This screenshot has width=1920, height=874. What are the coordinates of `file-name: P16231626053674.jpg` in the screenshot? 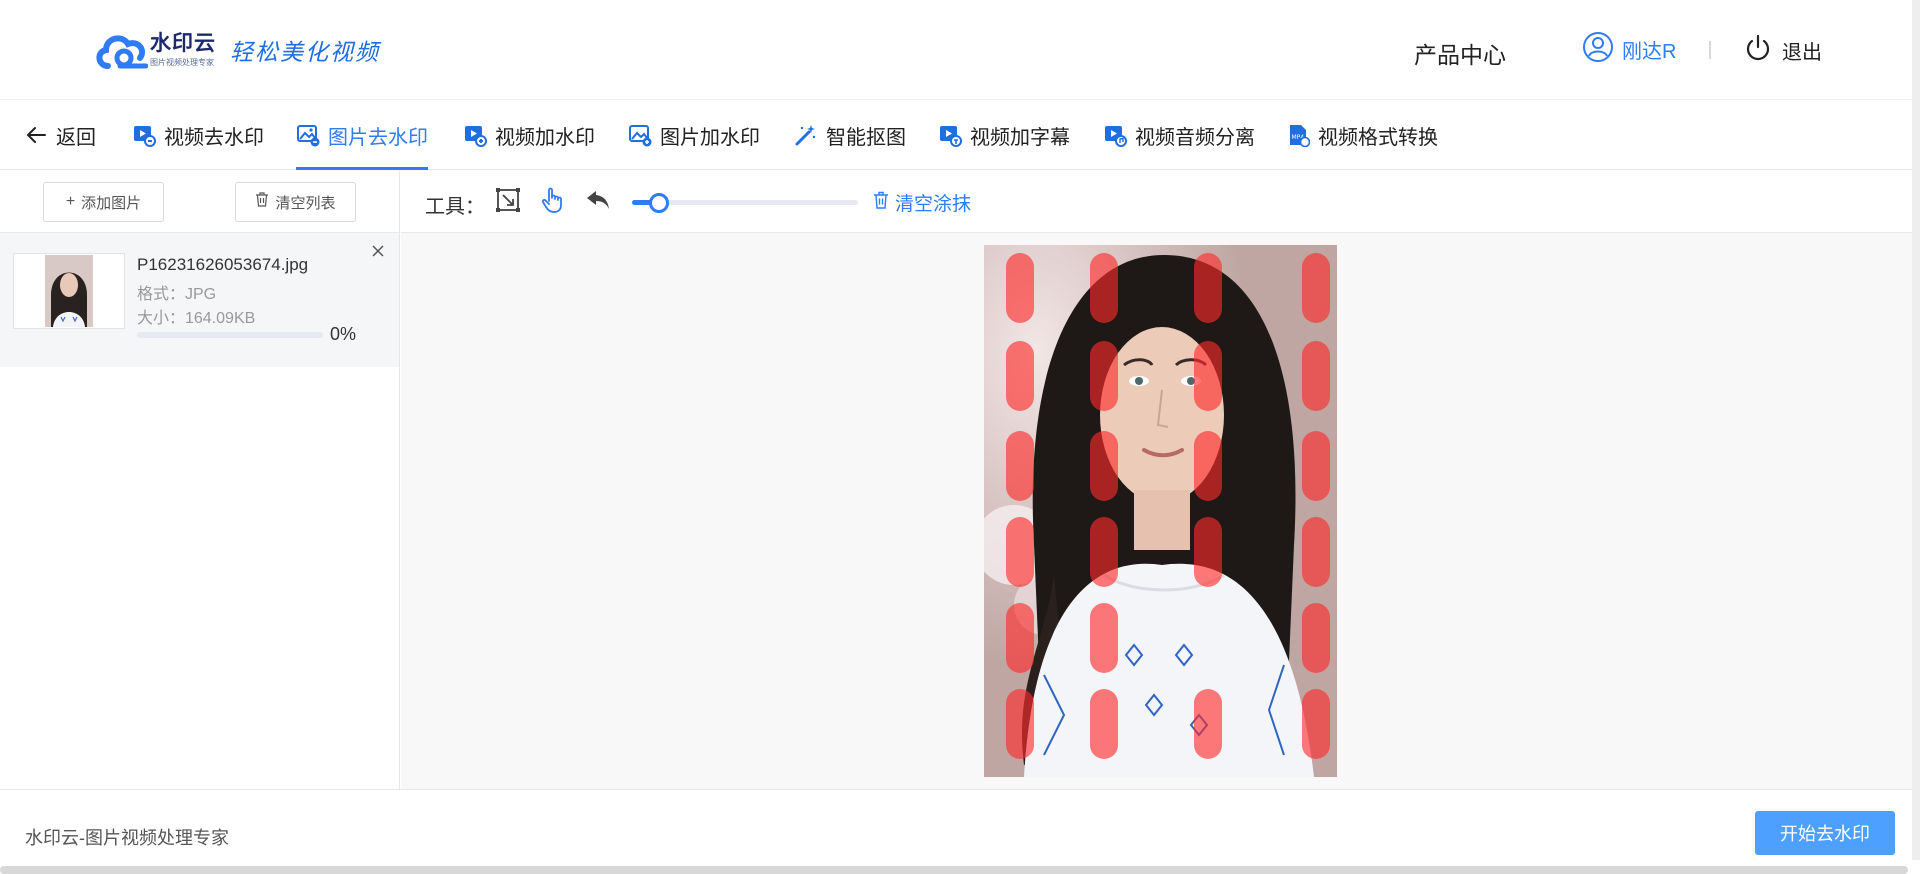 It's located at (223, 264).